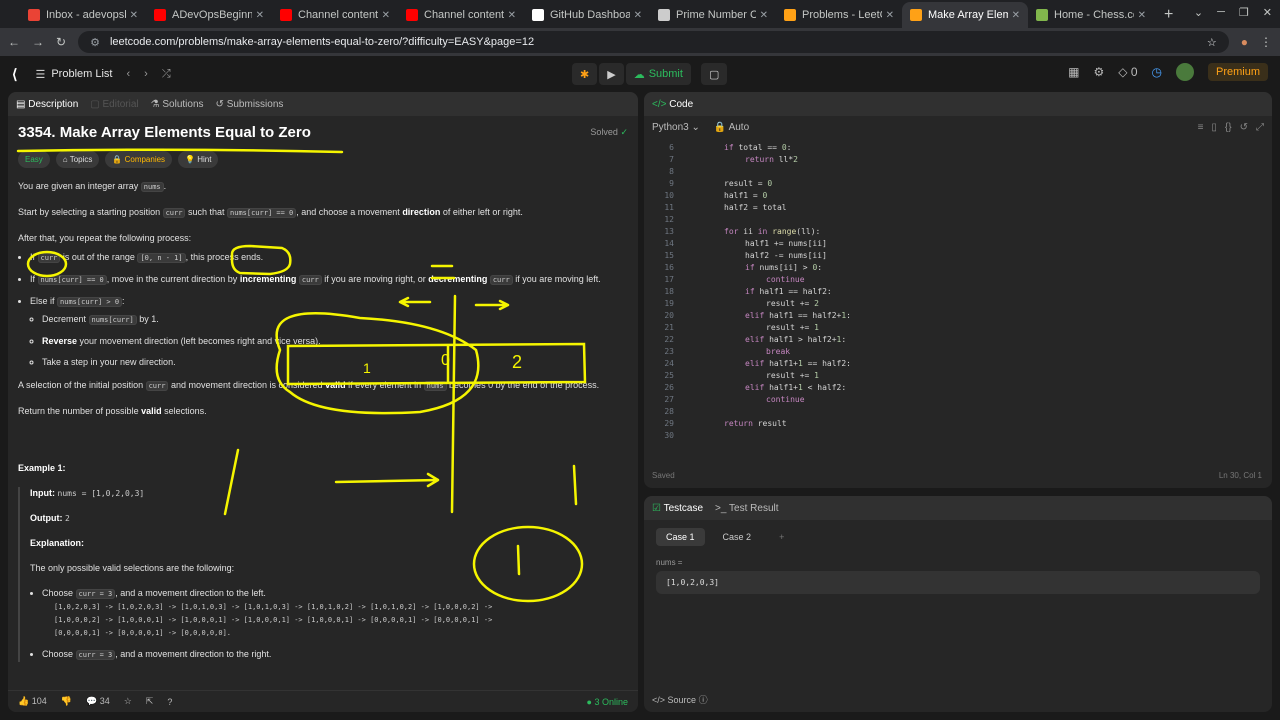 The height and width of the screenshot is (720, 1280). Describe the element at coordinates (128, 74) in the screenshot. I see `prev-problem-icon: ‹` at that location.